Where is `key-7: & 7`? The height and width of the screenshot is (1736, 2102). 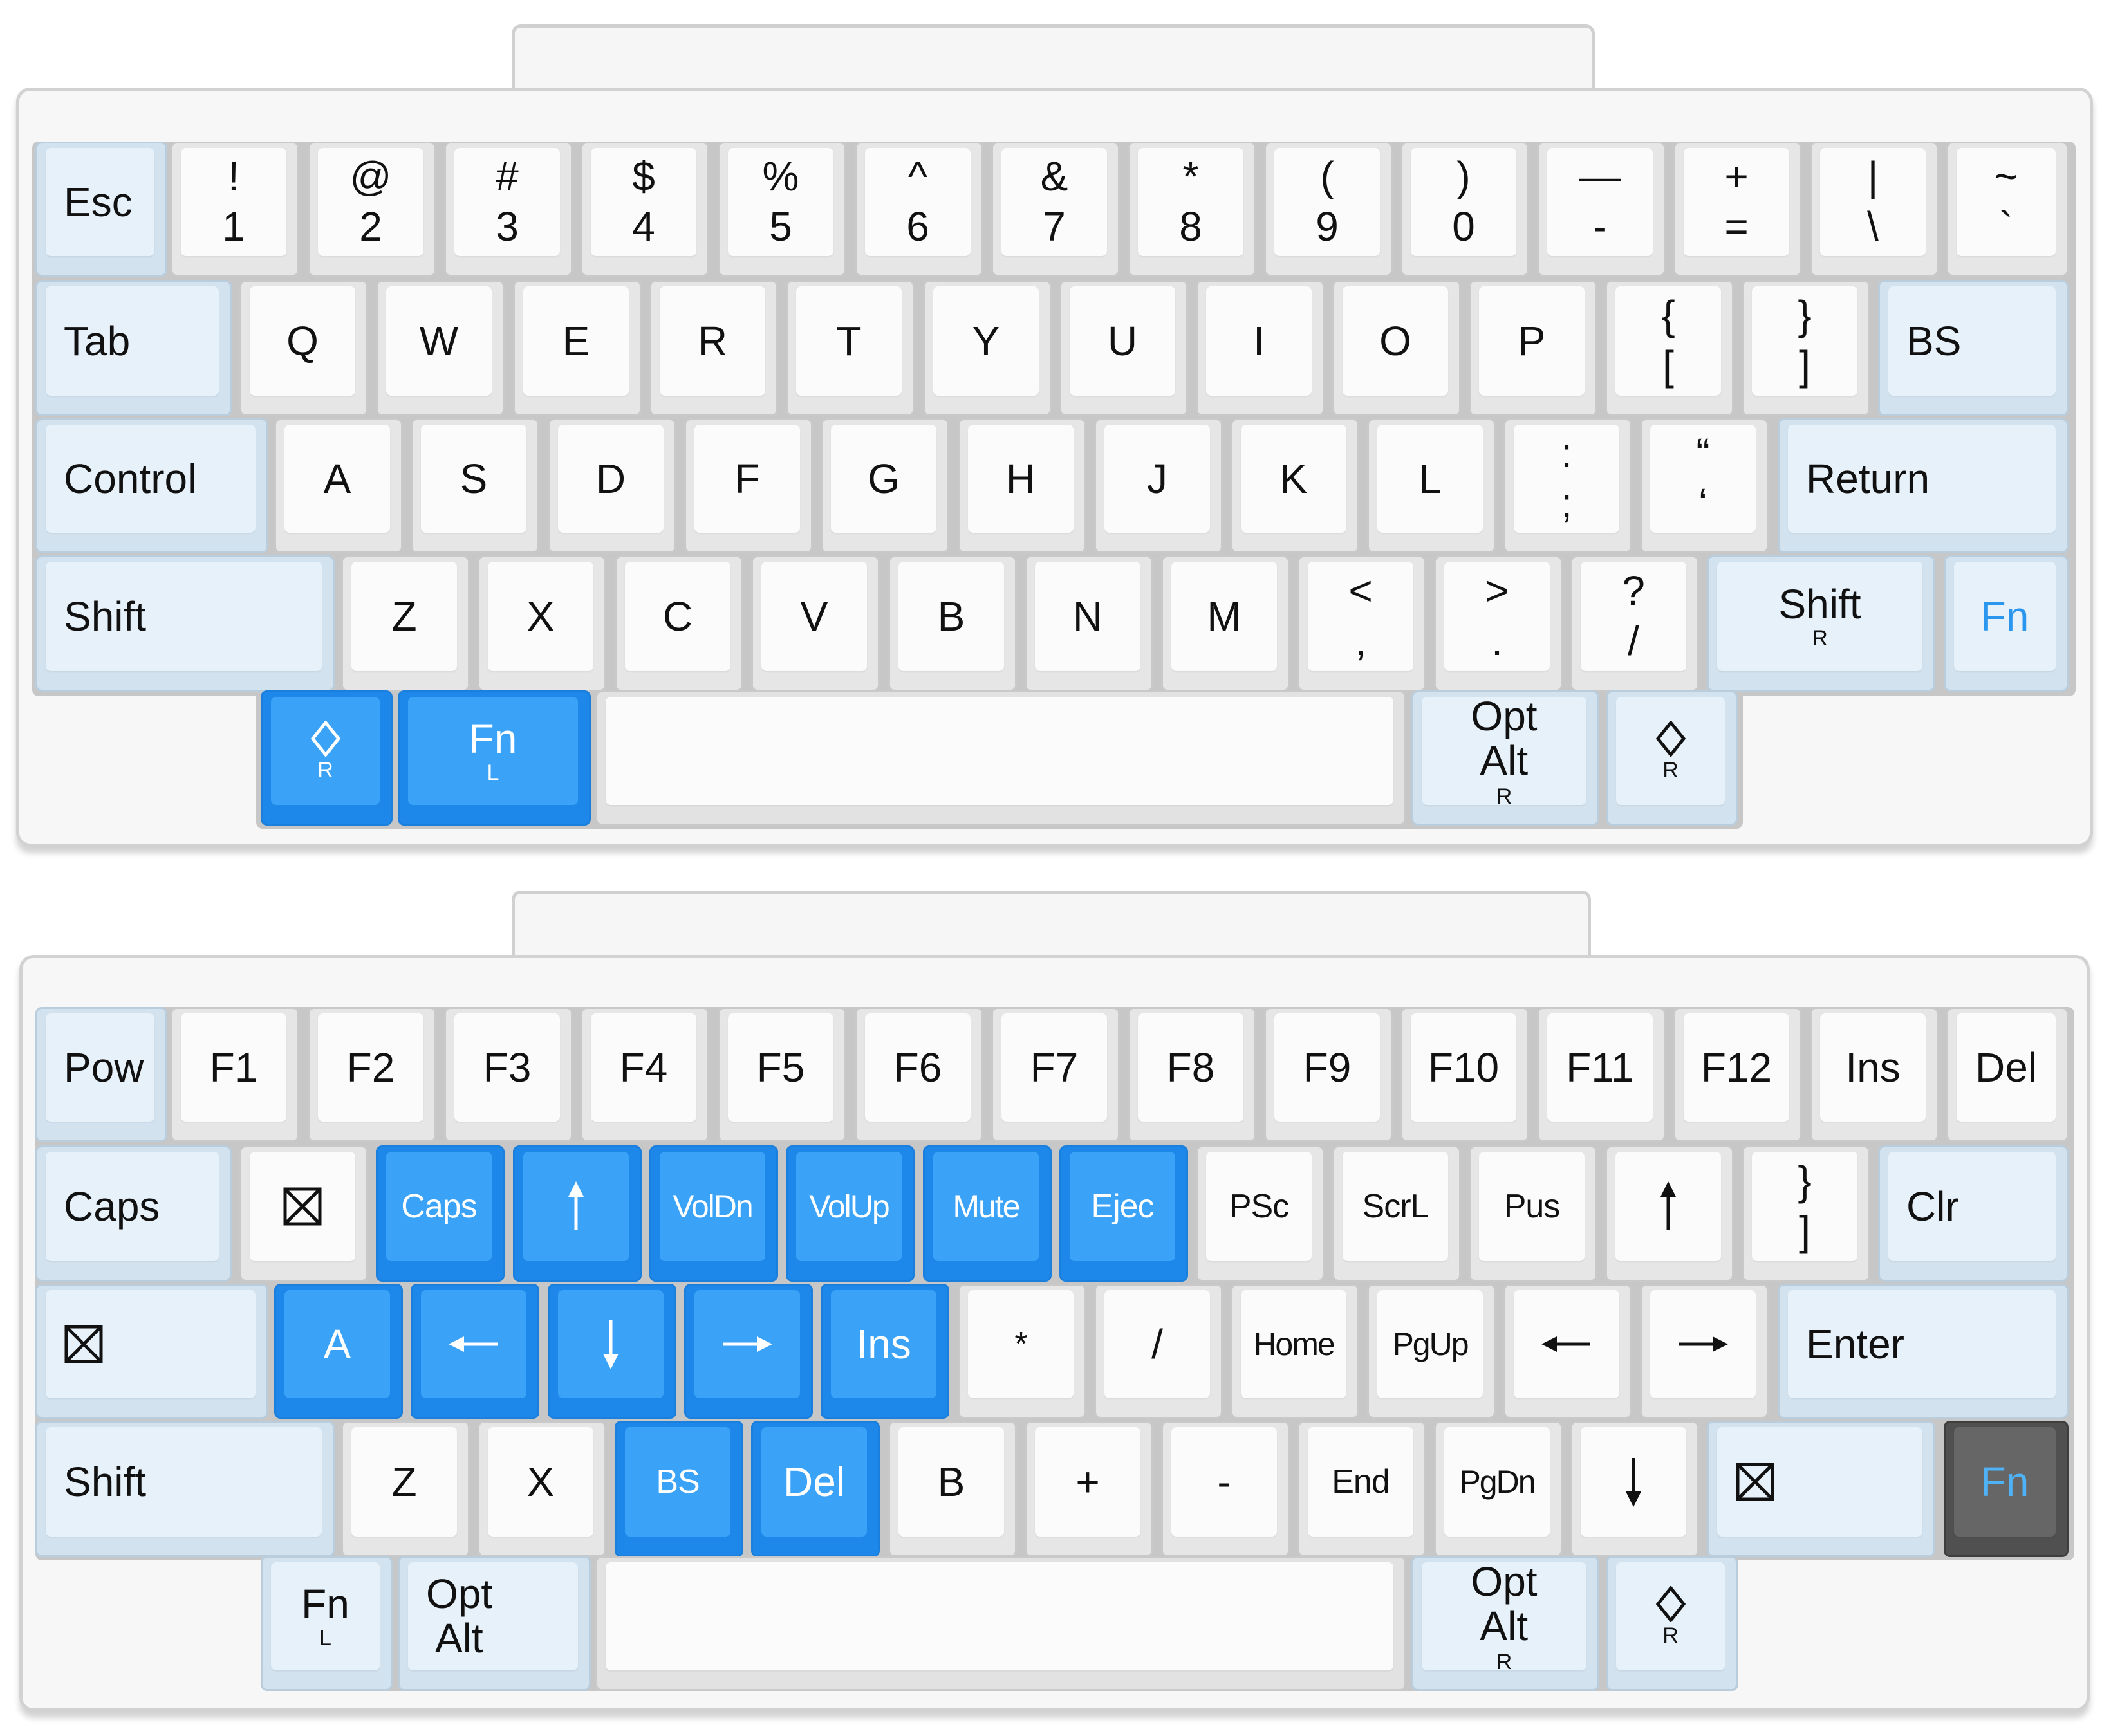
key-7: & 7 is located at coordinates (1055, 209).